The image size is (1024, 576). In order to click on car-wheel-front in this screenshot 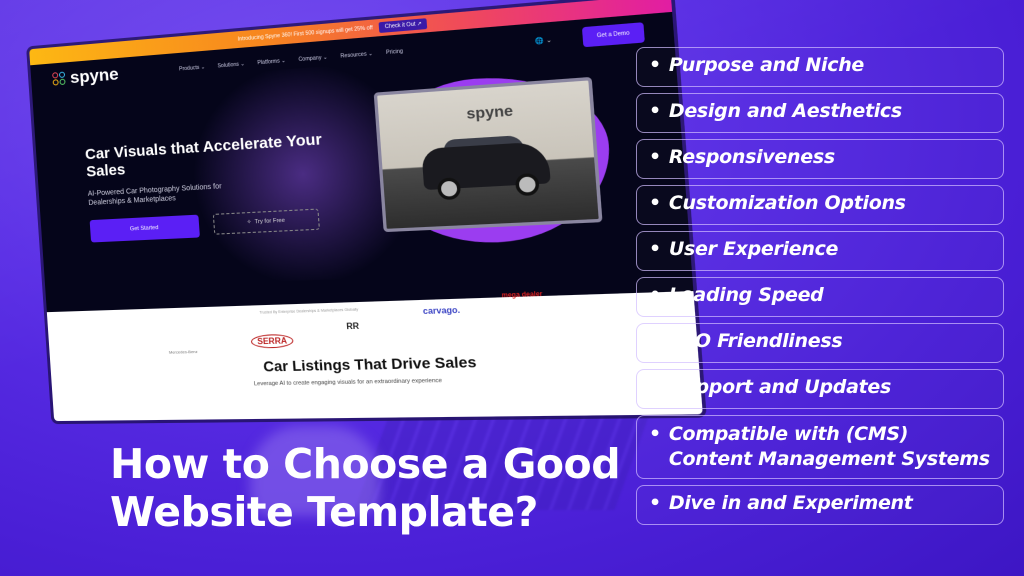, I will do `click(449, 189)`.